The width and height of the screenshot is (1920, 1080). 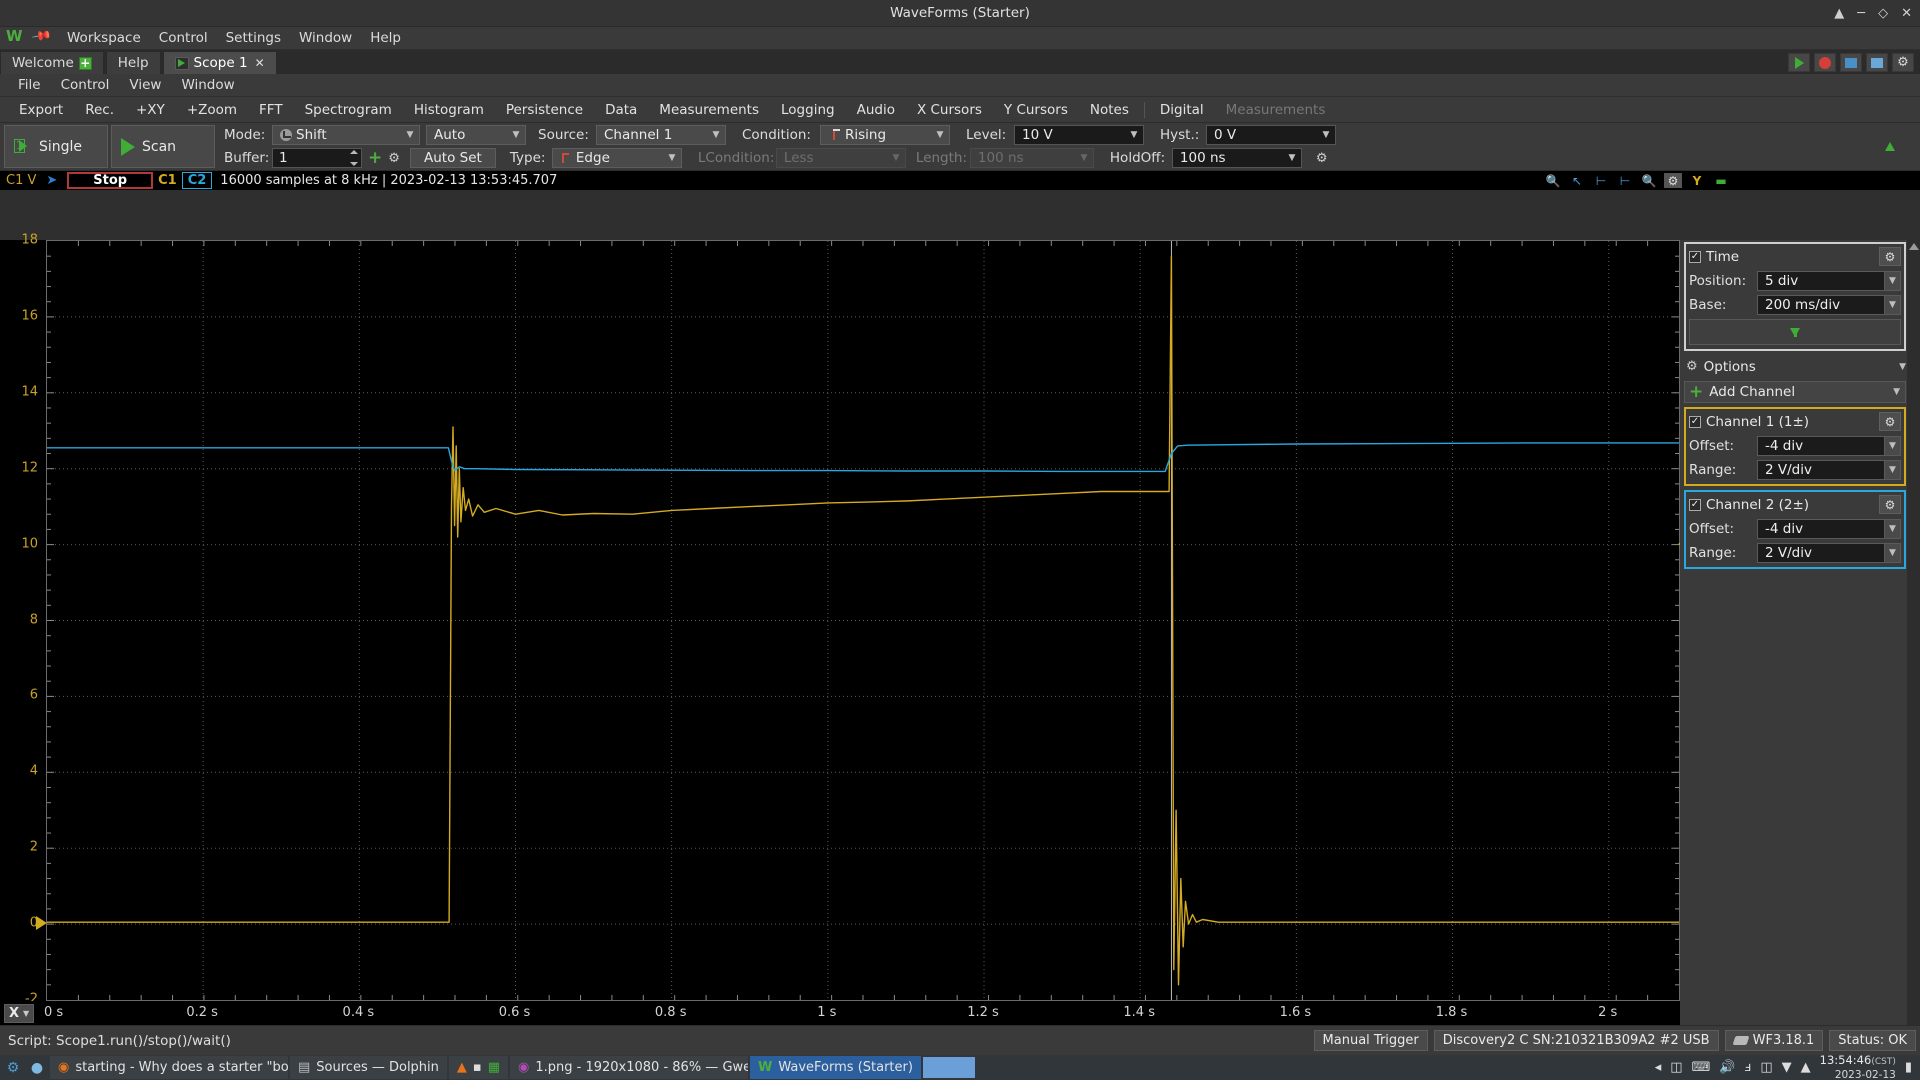 I want to click on time-gear-icon: ⚙, so click(x=1890, y=256).